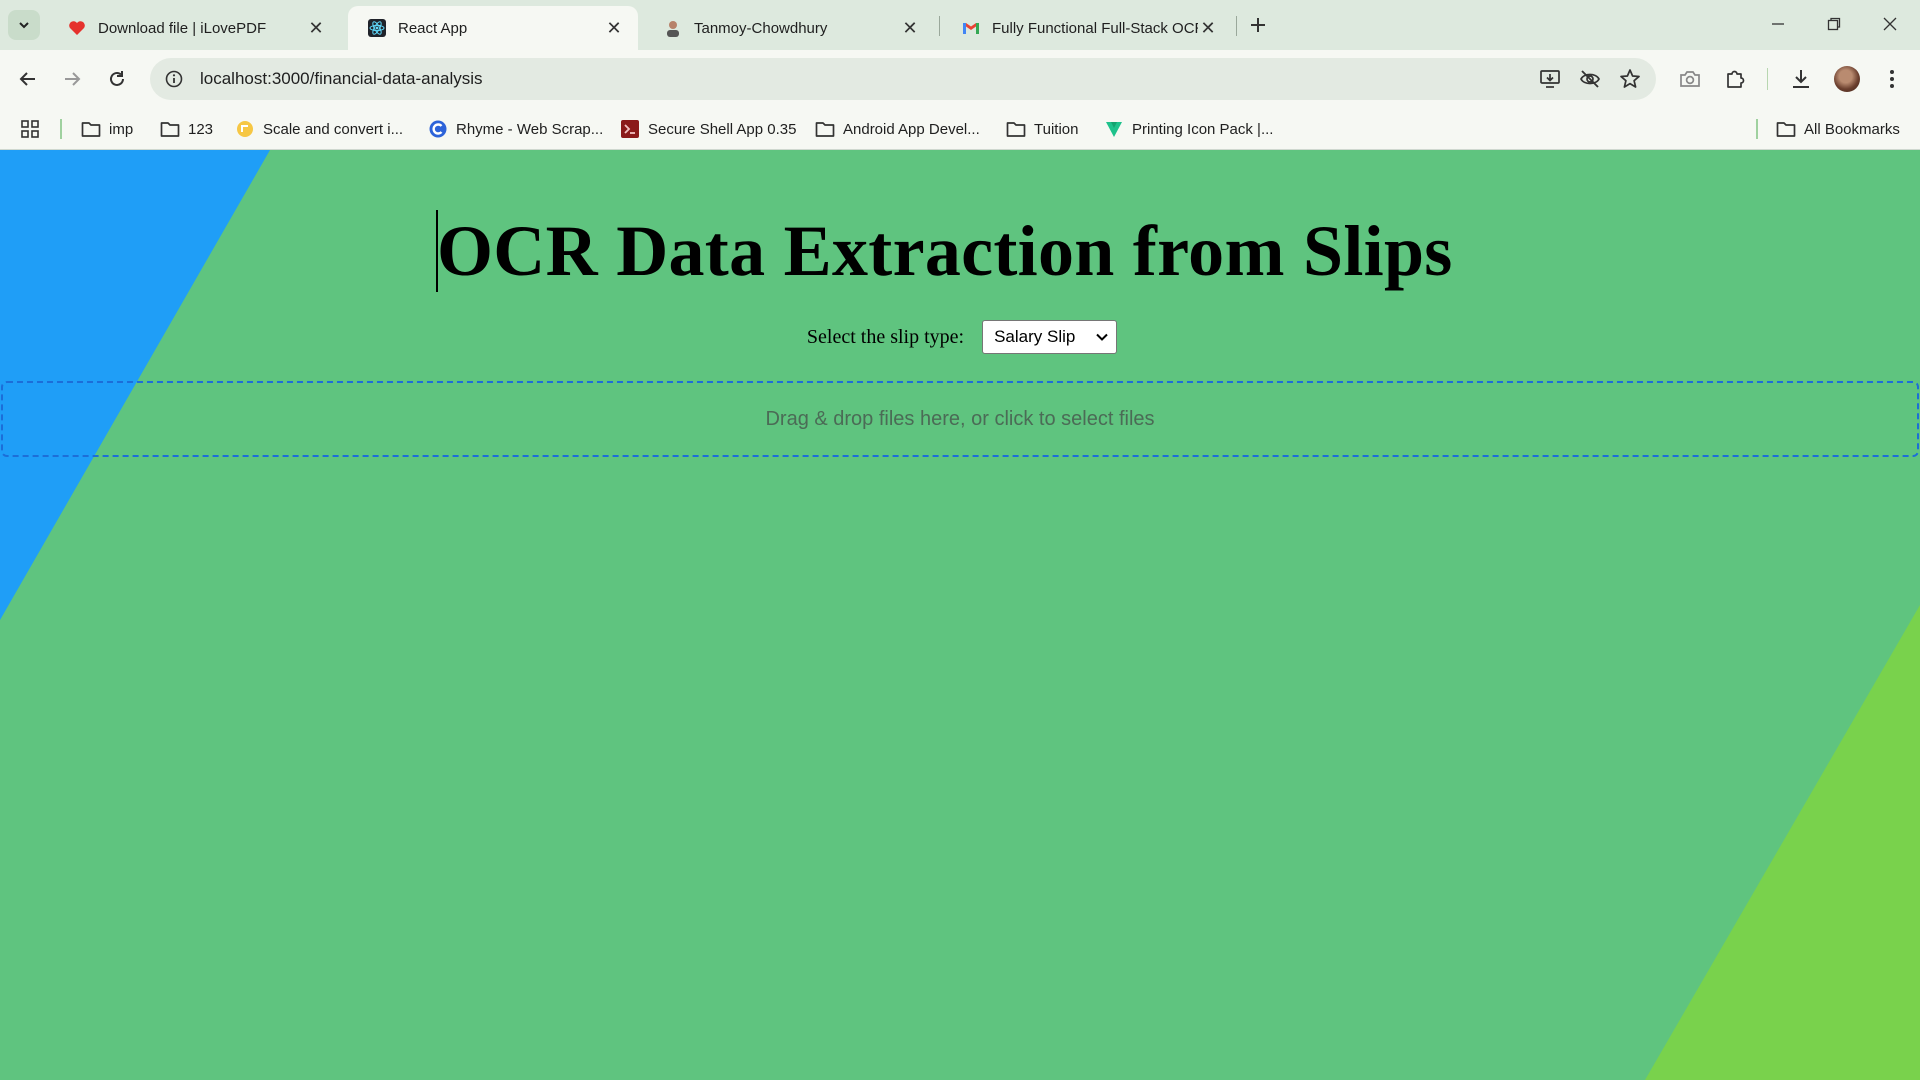  I want to click on react-icon, so click(377, 28).